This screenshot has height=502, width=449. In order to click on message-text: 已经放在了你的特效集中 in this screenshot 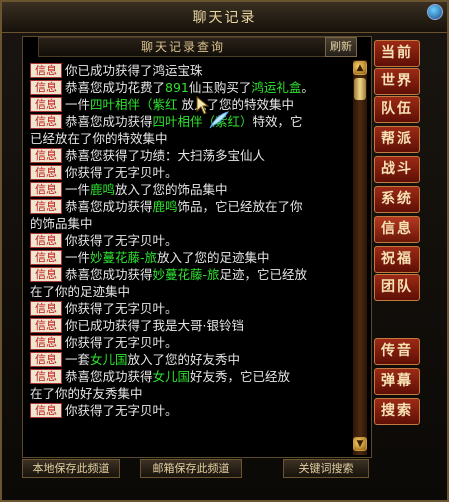, I will do `click(99, 138)`.